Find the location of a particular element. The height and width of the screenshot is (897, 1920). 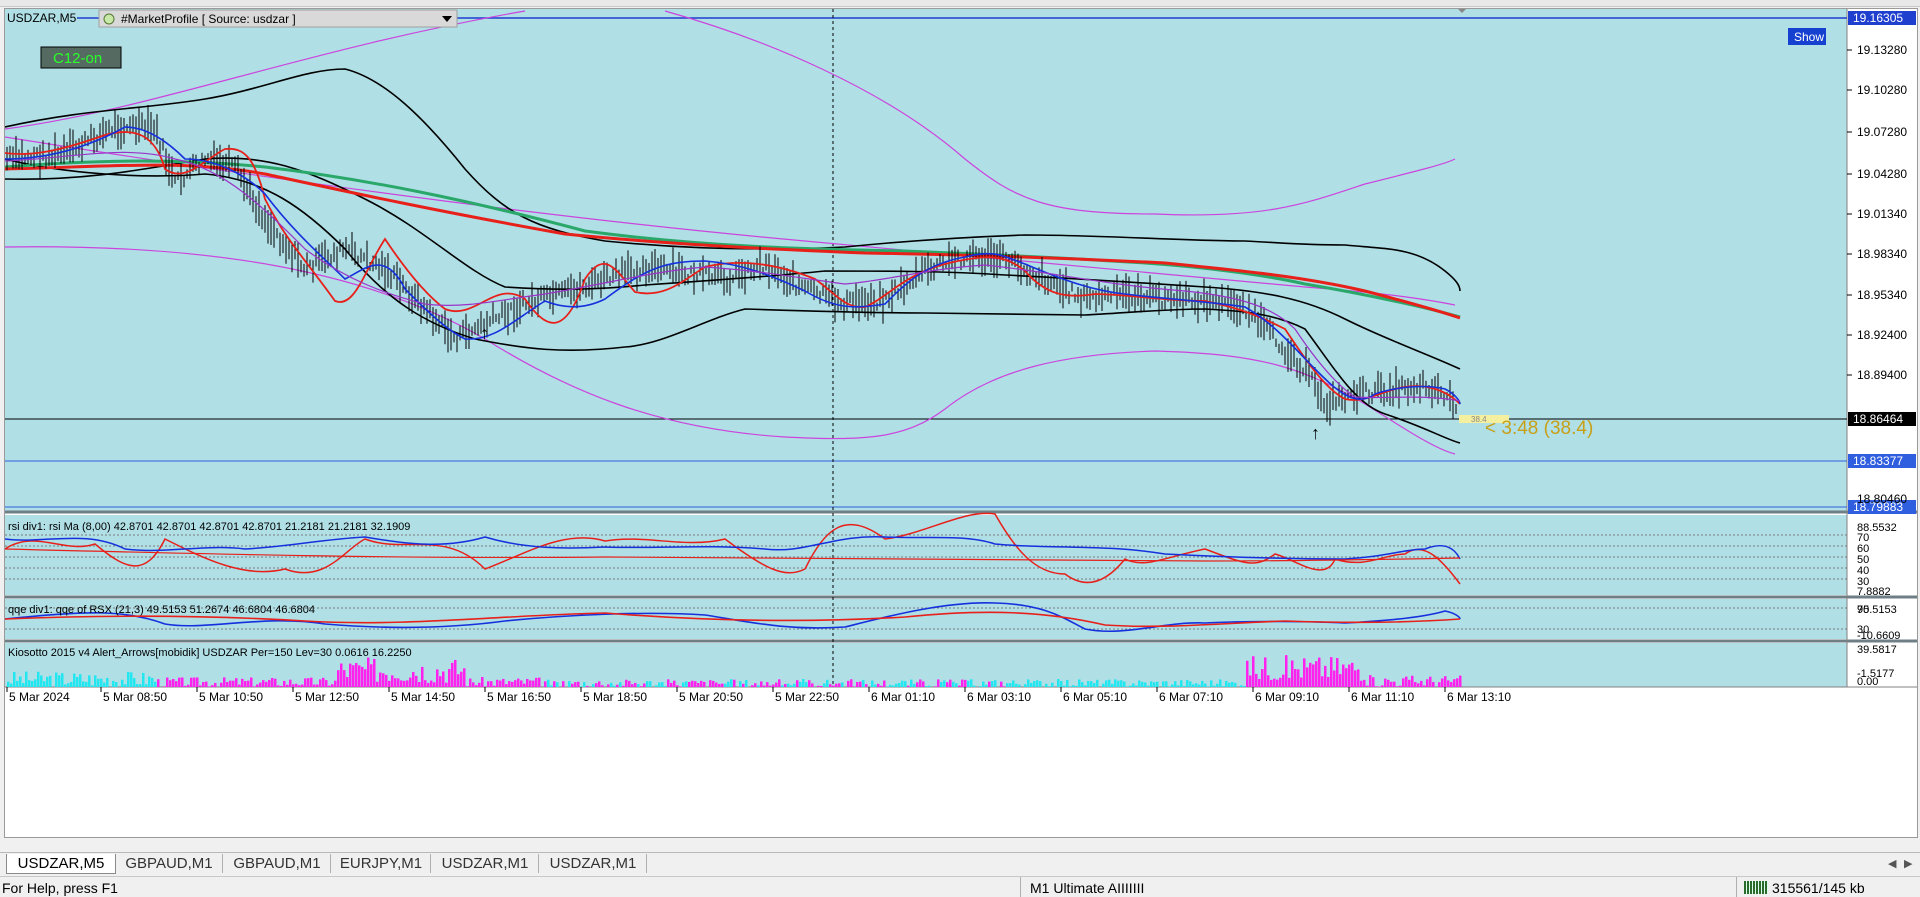

price-highlight-label: 19.16305 is located at coordinates (1878, 18).